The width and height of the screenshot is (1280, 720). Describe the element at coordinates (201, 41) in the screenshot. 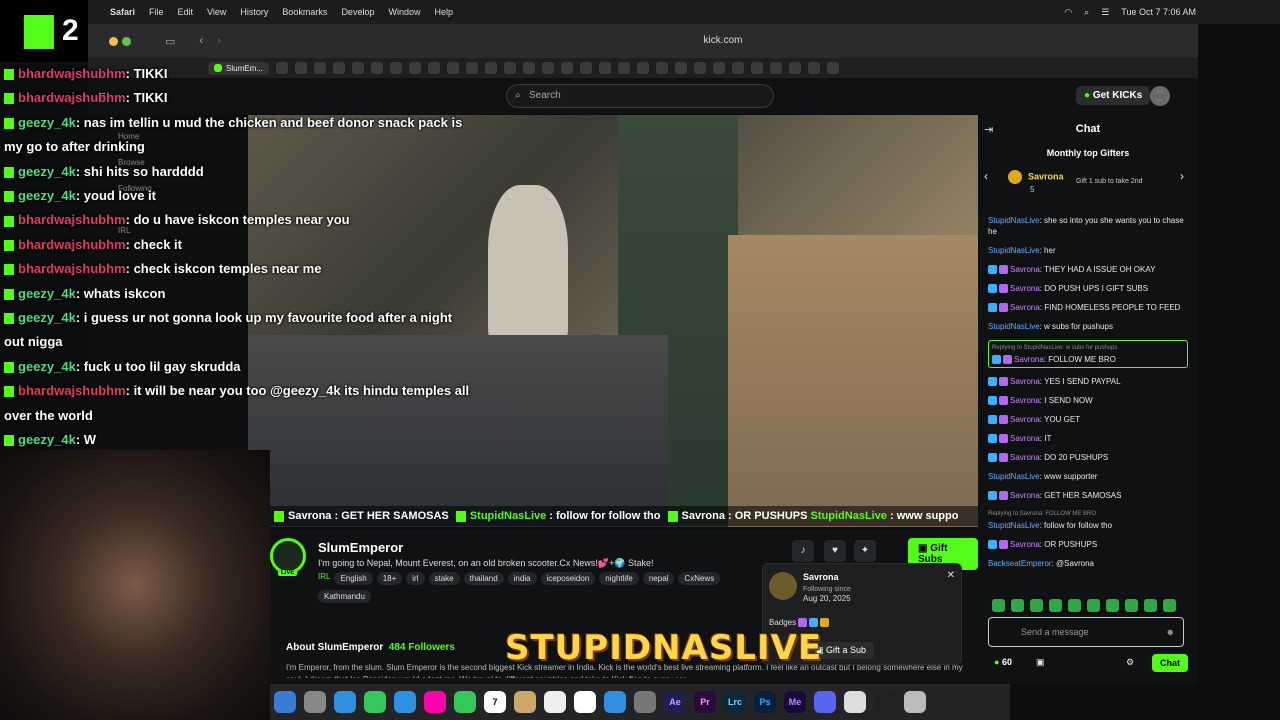

I see `back-icon: ‹` at that location.